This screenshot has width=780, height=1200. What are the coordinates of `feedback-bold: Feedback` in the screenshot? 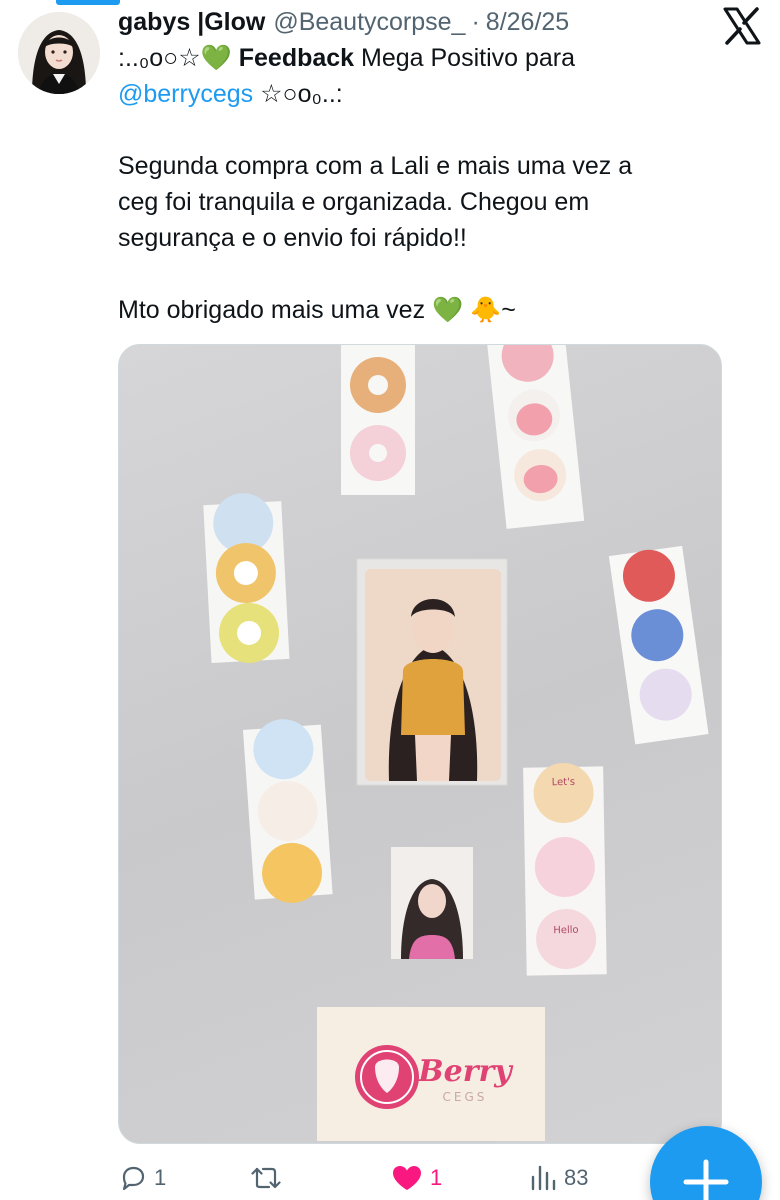 It's located at (296, 58).